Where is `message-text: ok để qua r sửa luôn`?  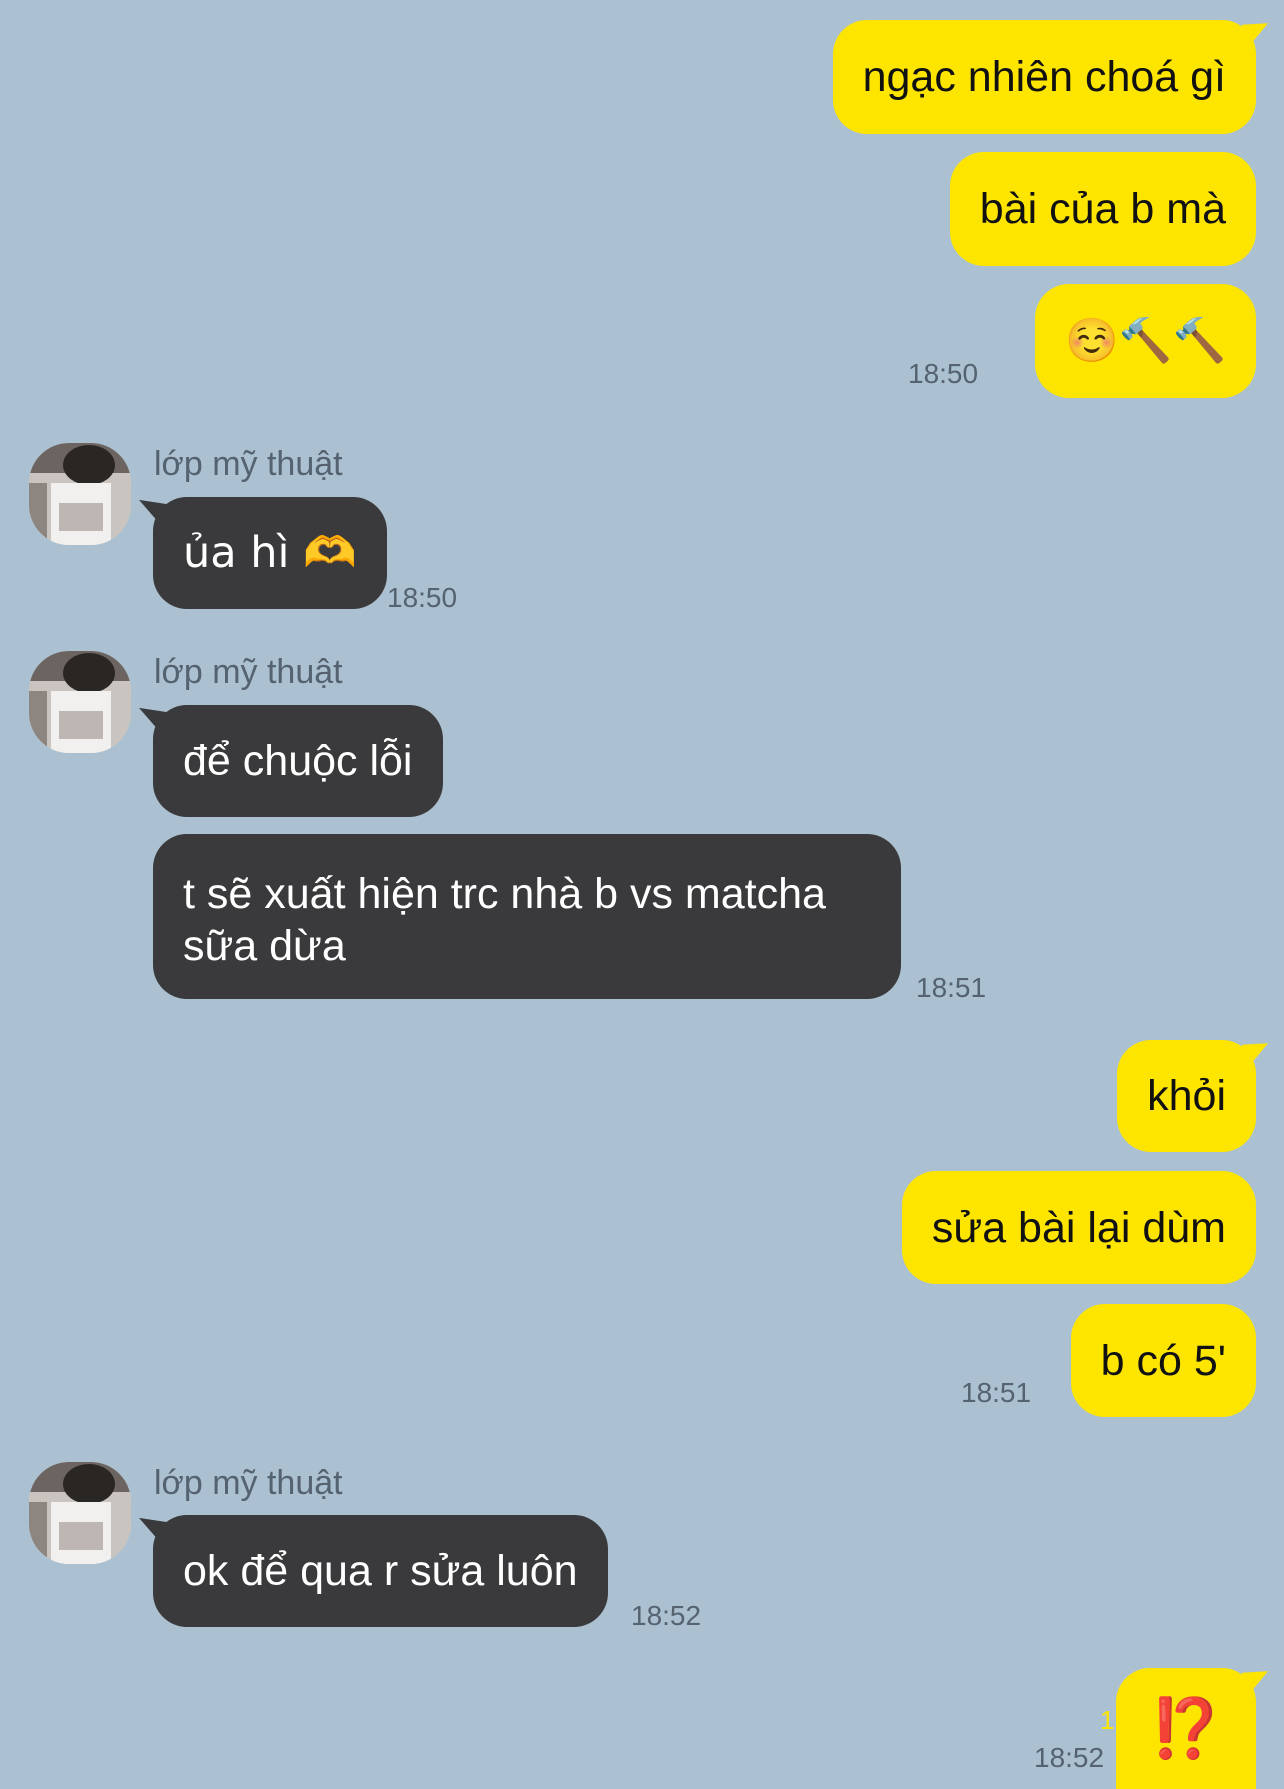
message-text: ok để qua r sửa luôn is located at coordinates (380, 1571).